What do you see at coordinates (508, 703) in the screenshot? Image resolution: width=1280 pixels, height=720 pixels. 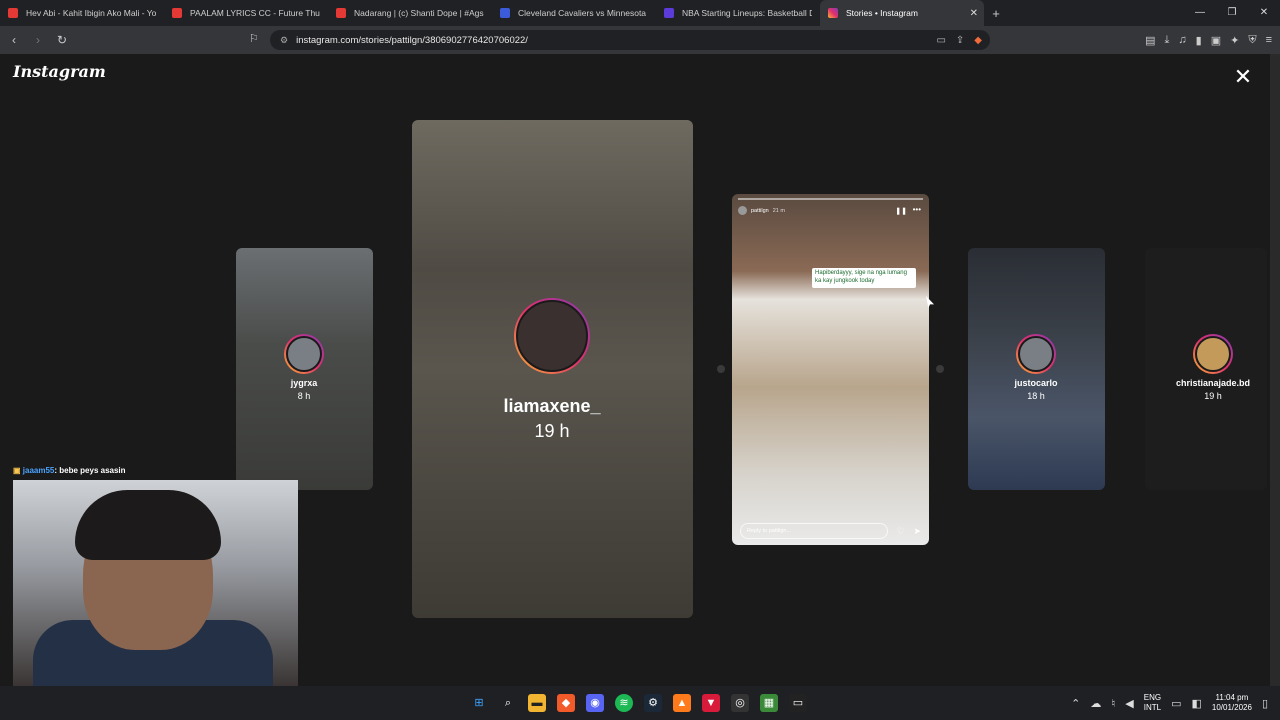 I see `search-icon: ⌕` at bounding box center [508, 703].